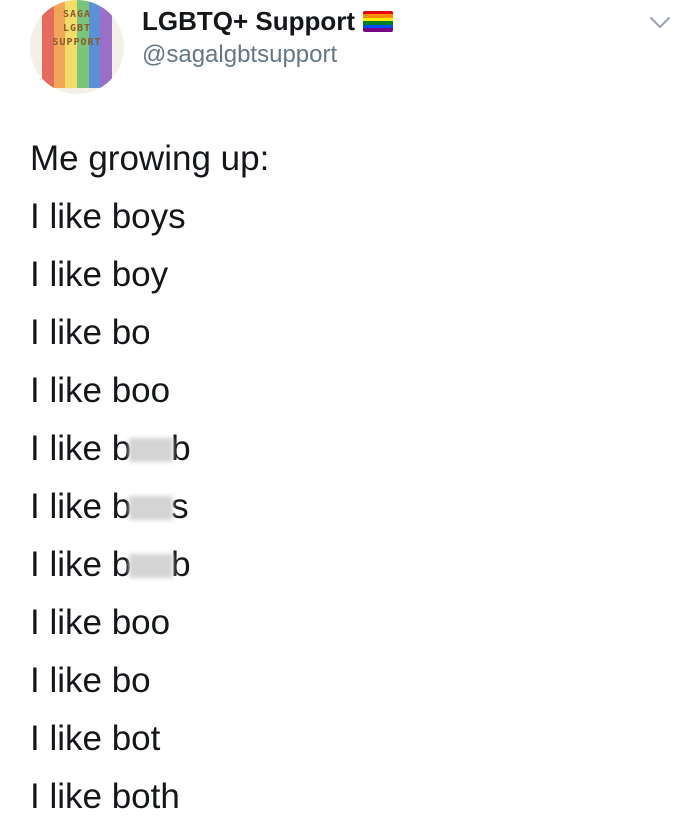 This screenshot has height=827, width=700. Describe the element at coordinates (660, 22) in the screenshot. I see `chevron-down-icon` at that location.